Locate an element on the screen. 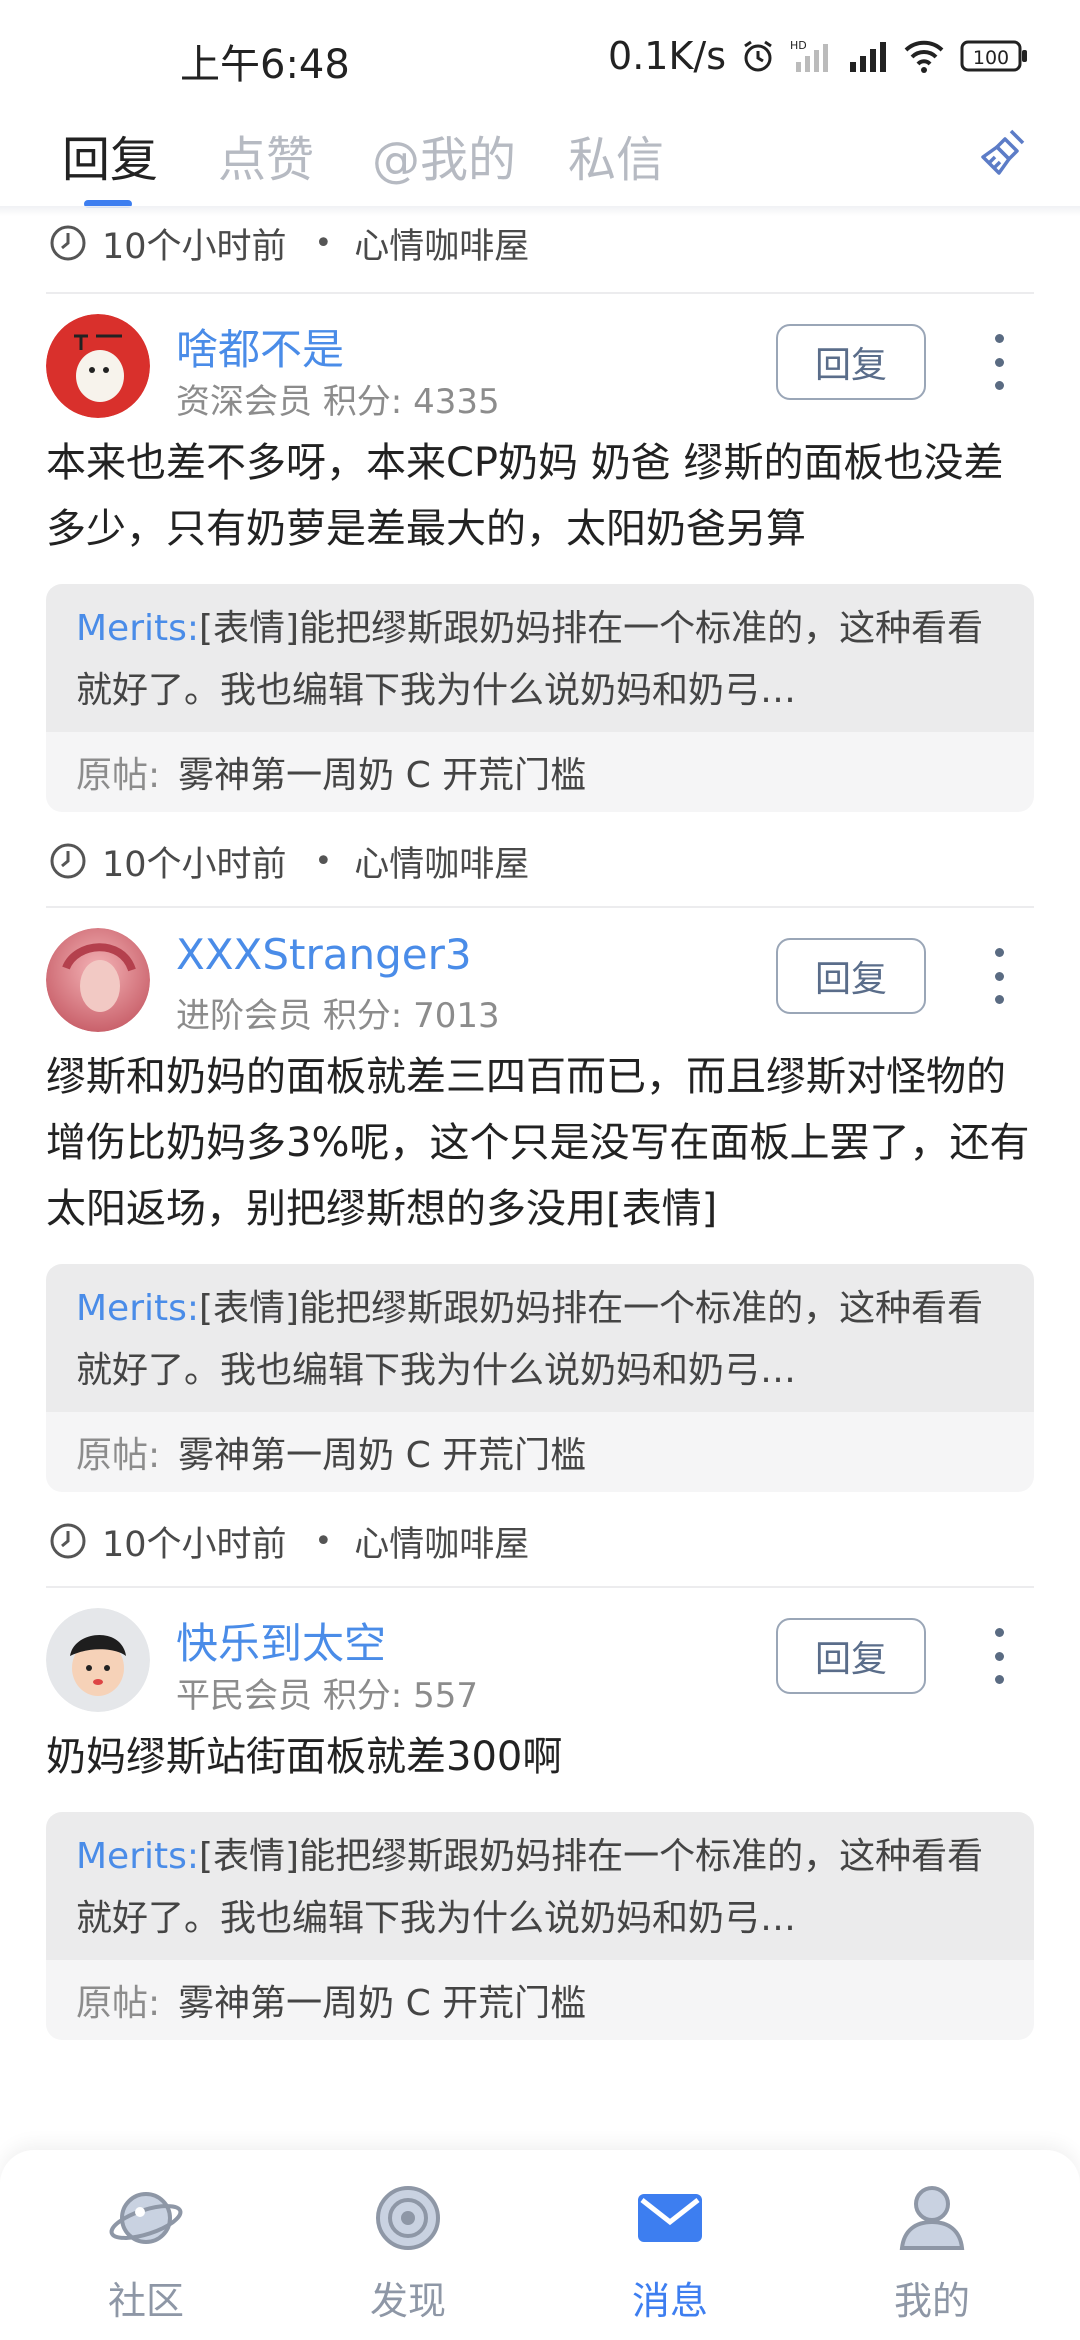 The height and width of the screenshot is (2340, 1080). reply-content: 奶妈缪斯站街面板就差300啊 is located at coordinates (304, 1757).